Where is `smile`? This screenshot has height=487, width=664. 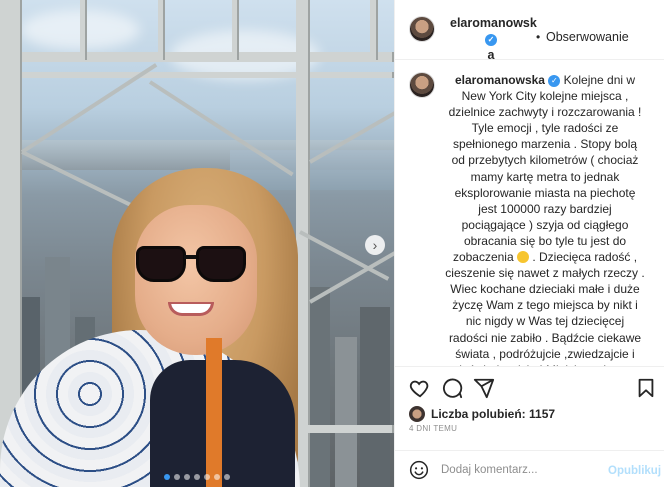
smile is located at coordinates (191, 309).